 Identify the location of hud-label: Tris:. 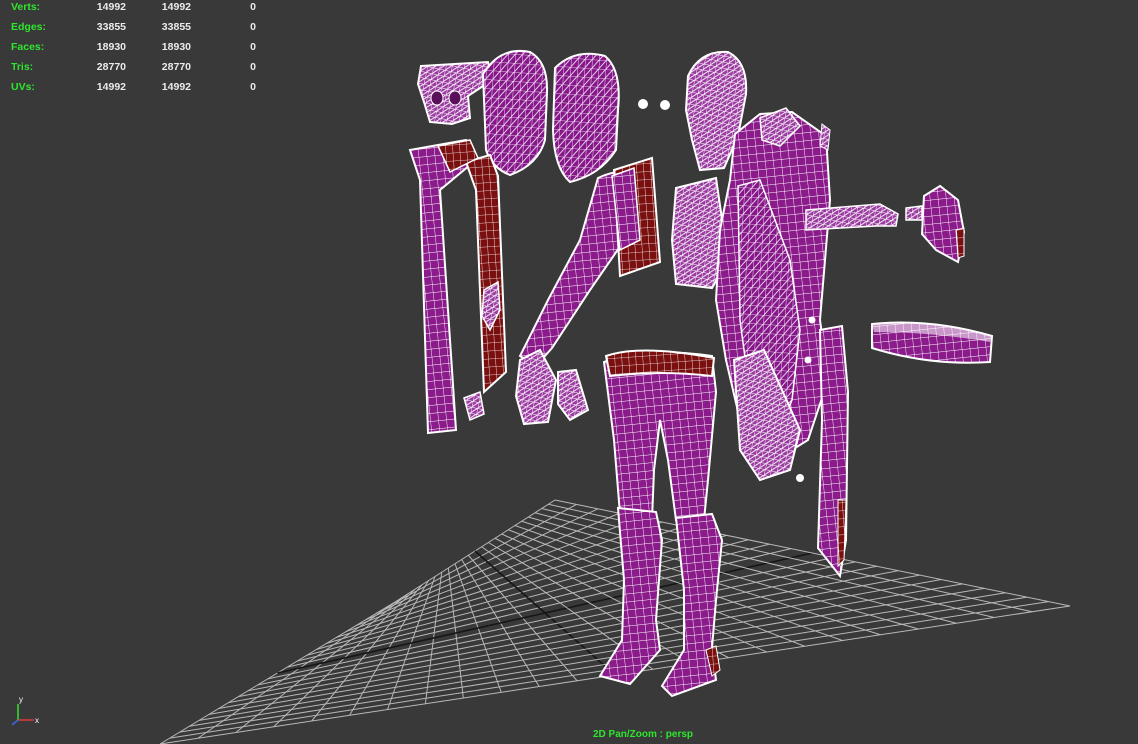
(22, 67).